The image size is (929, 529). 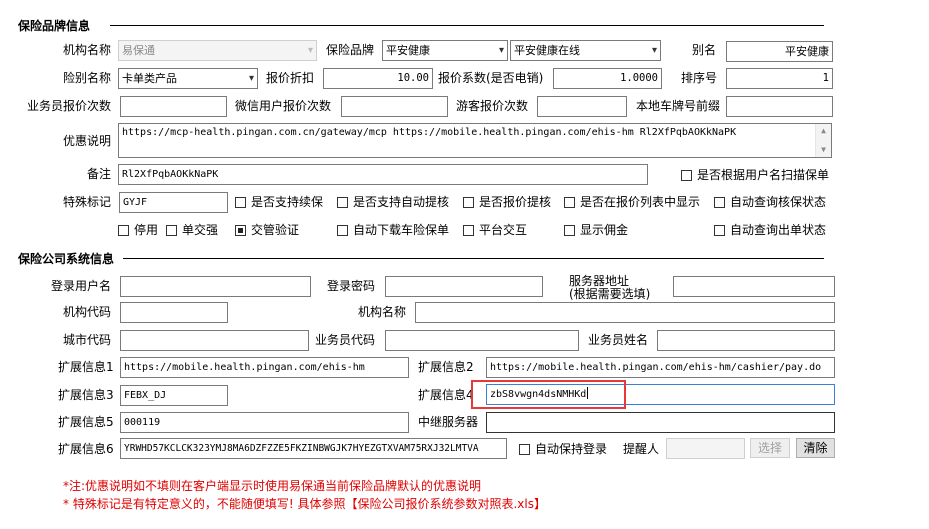 What do you see at coordinates (503, 230) in the screenshot?
I see `platform-text: 平台交互` at bounding box center [503, 230].